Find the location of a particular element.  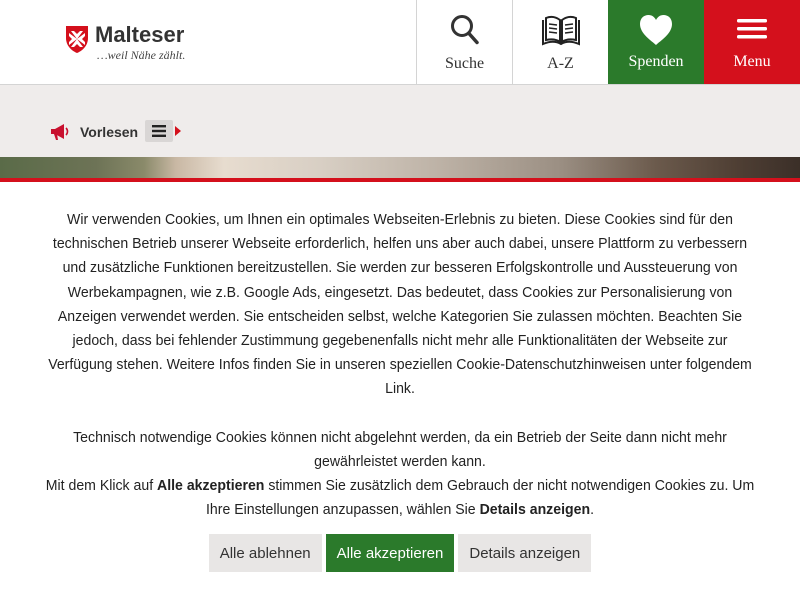

megaphone-icon is located at coordinates (60, 132).